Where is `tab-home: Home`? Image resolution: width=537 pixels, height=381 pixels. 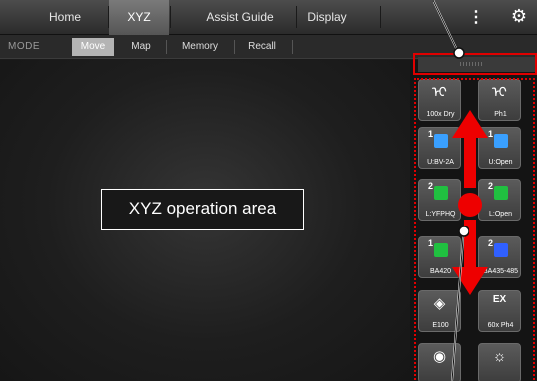
tab-home: Home is located at coordinates (65, 17).